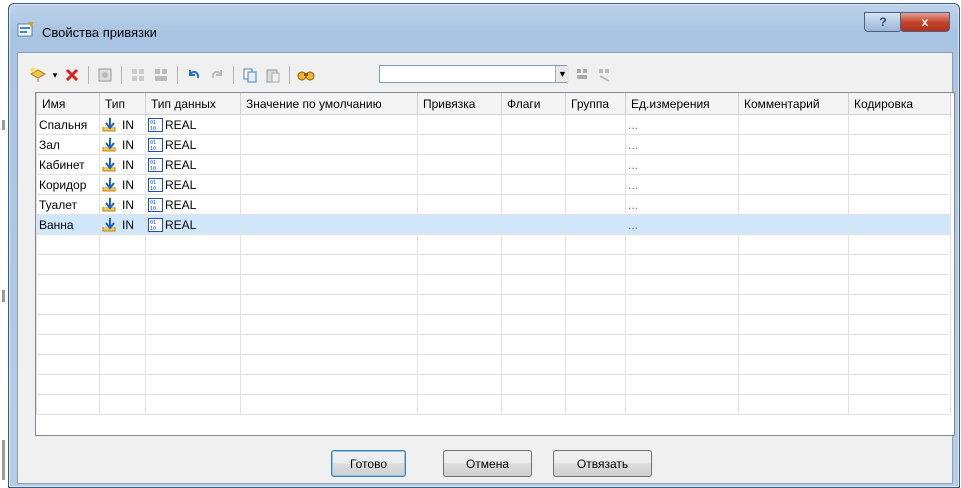 Image resolution: width=961 pixels, height=488 pixels. What do you see at coordinates (68, 224) in the screenshot?
I see `cell-name: Ванна` at bounding box center [68, 224].